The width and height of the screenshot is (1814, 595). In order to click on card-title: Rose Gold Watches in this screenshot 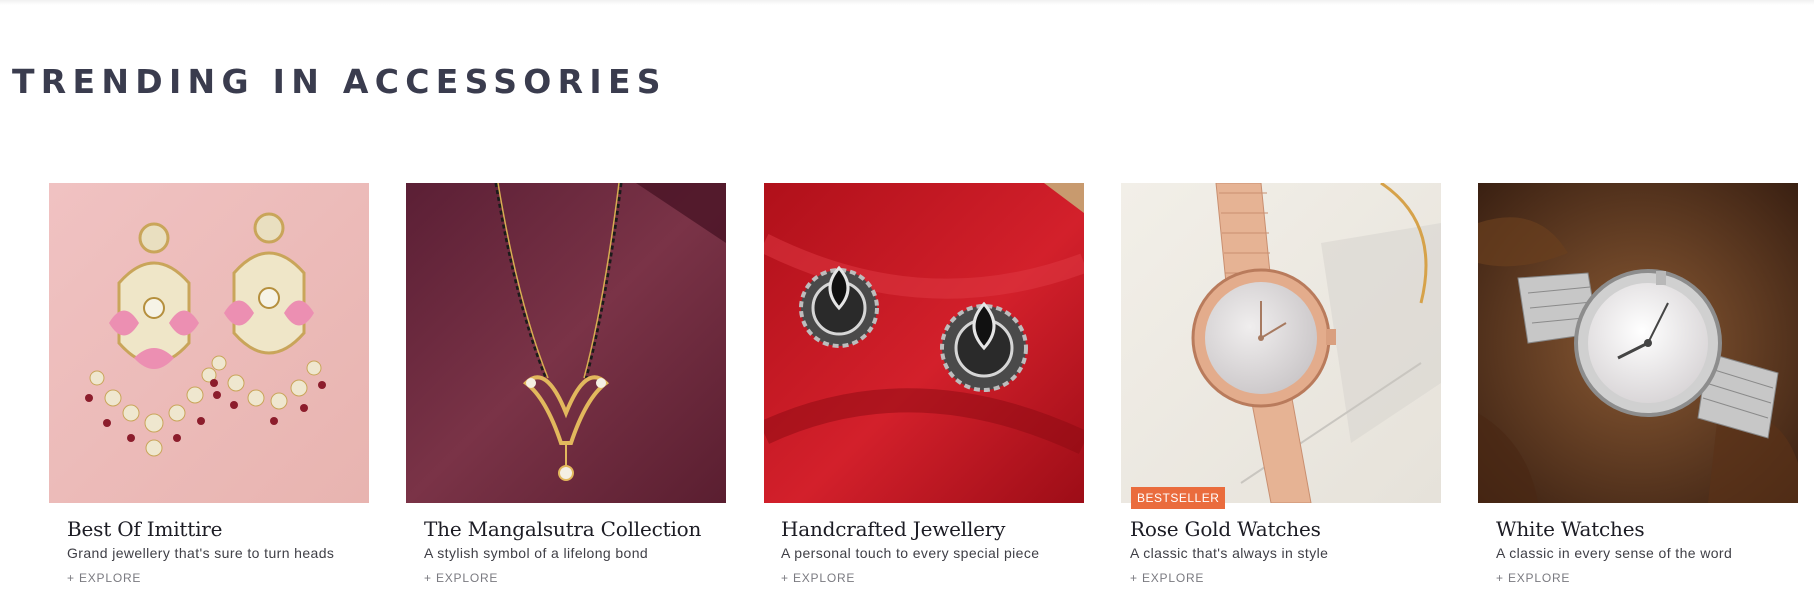, I will do `click(1225, 529)`.